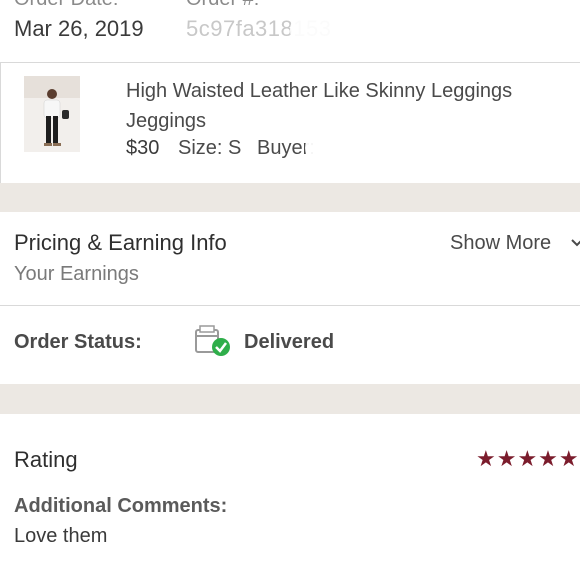 The height and width of the screenshot is (579, 580). Describe the element at coordinates (66, 5) in the screenshot. I see `order-date-label: Order Date:` at that location.